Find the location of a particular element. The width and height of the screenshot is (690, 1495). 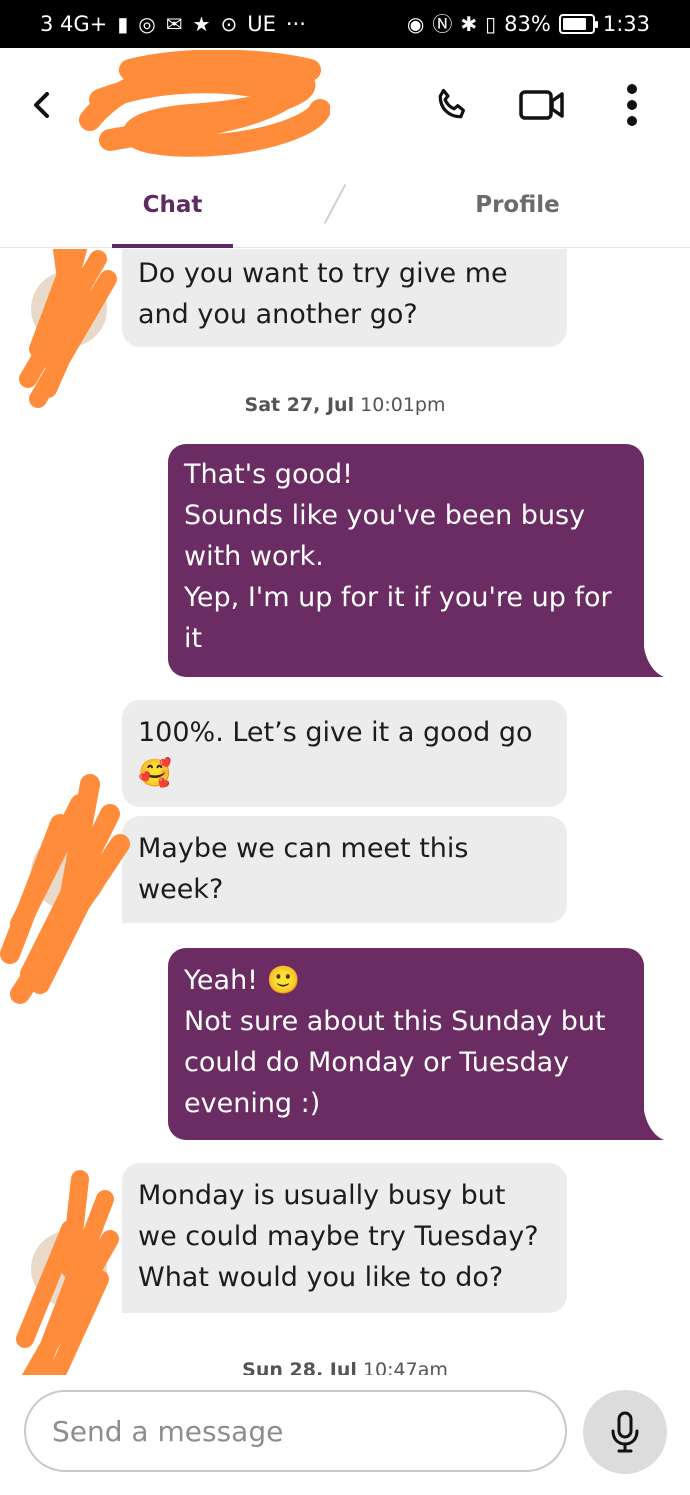

message-line: it is located at coordinates (193, 638).